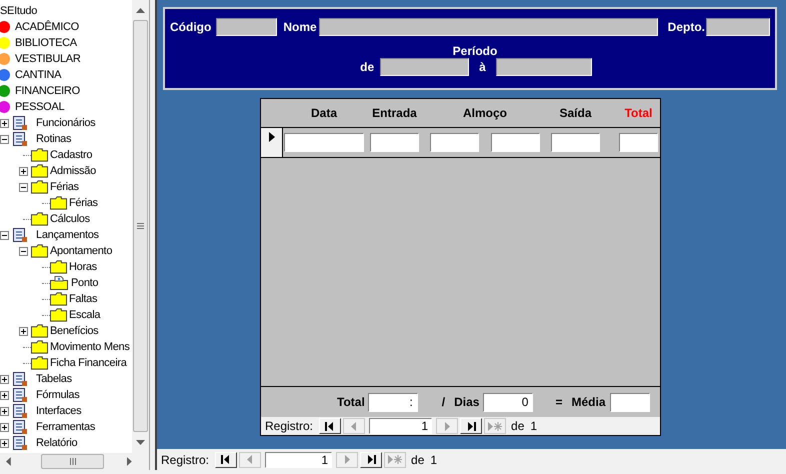 The width and height of the screenshot is (786, 474). Describe the element at coordinates (81, 251) in the screenshot. I see `tree-item: Apontamento` at that location.